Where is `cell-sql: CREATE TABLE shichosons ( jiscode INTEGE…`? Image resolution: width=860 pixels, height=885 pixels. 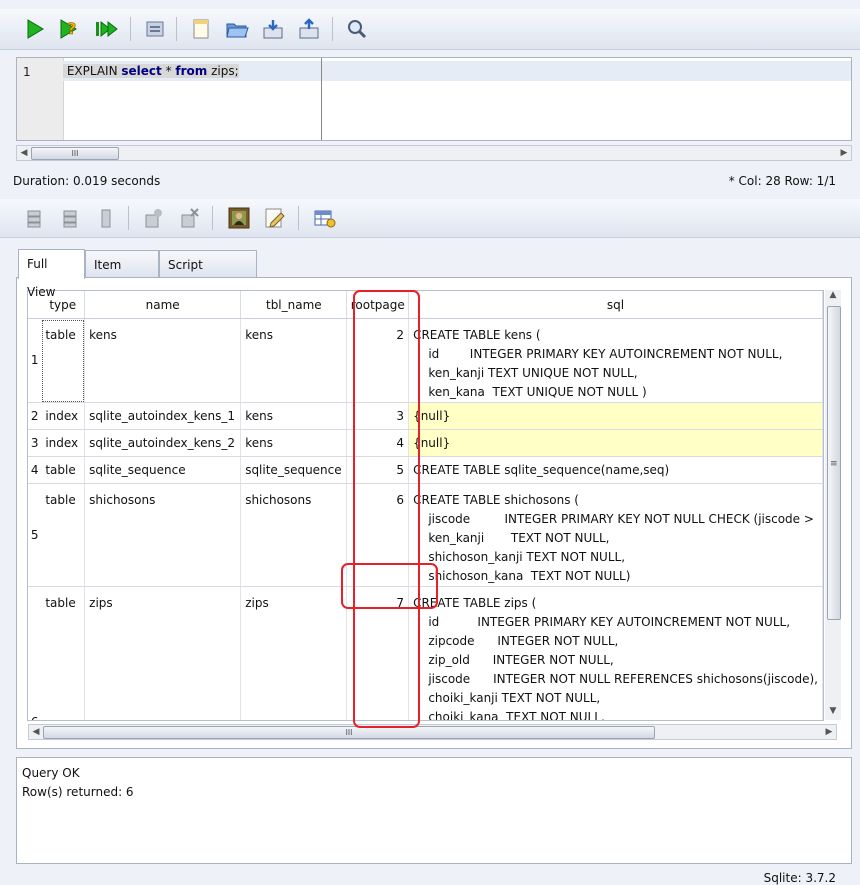 cell-sql: CREATE TABLE shichosons ( jiscode INTEGE… is located at coordinates (615, 535).